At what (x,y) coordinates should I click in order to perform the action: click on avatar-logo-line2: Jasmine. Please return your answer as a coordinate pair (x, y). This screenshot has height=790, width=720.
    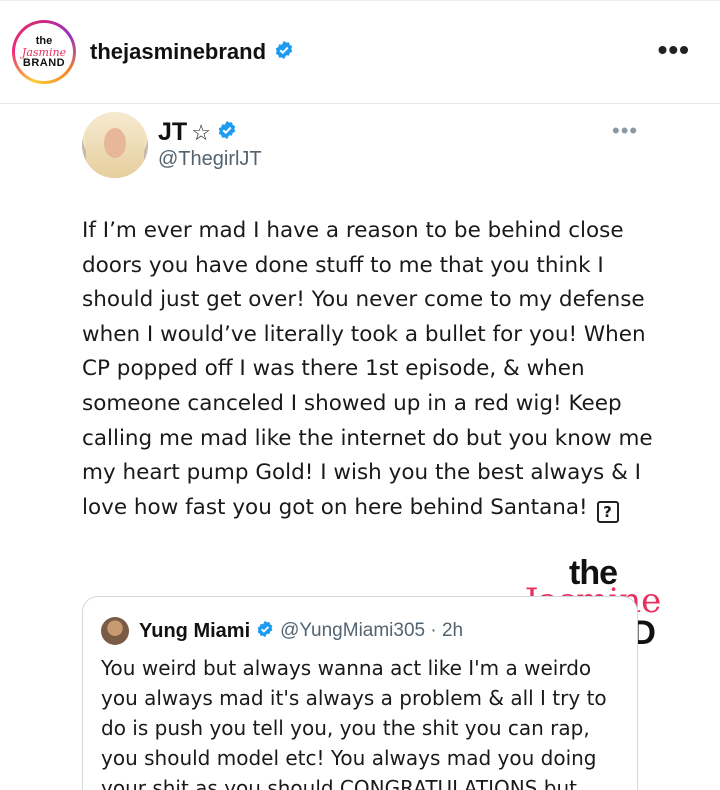
    Looking at the image, I should click on (44, 52).